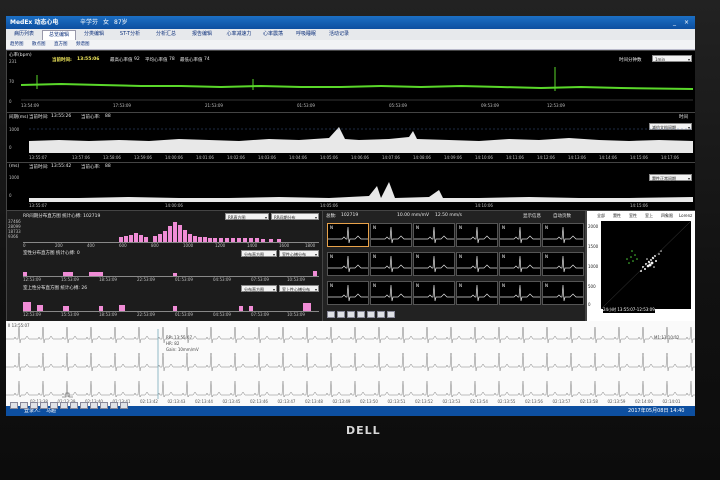  Describe the element at coordinates (259, 253) in the screenshot. I see `vent-hist-type-select: 分布直方图 ▾` at that location.